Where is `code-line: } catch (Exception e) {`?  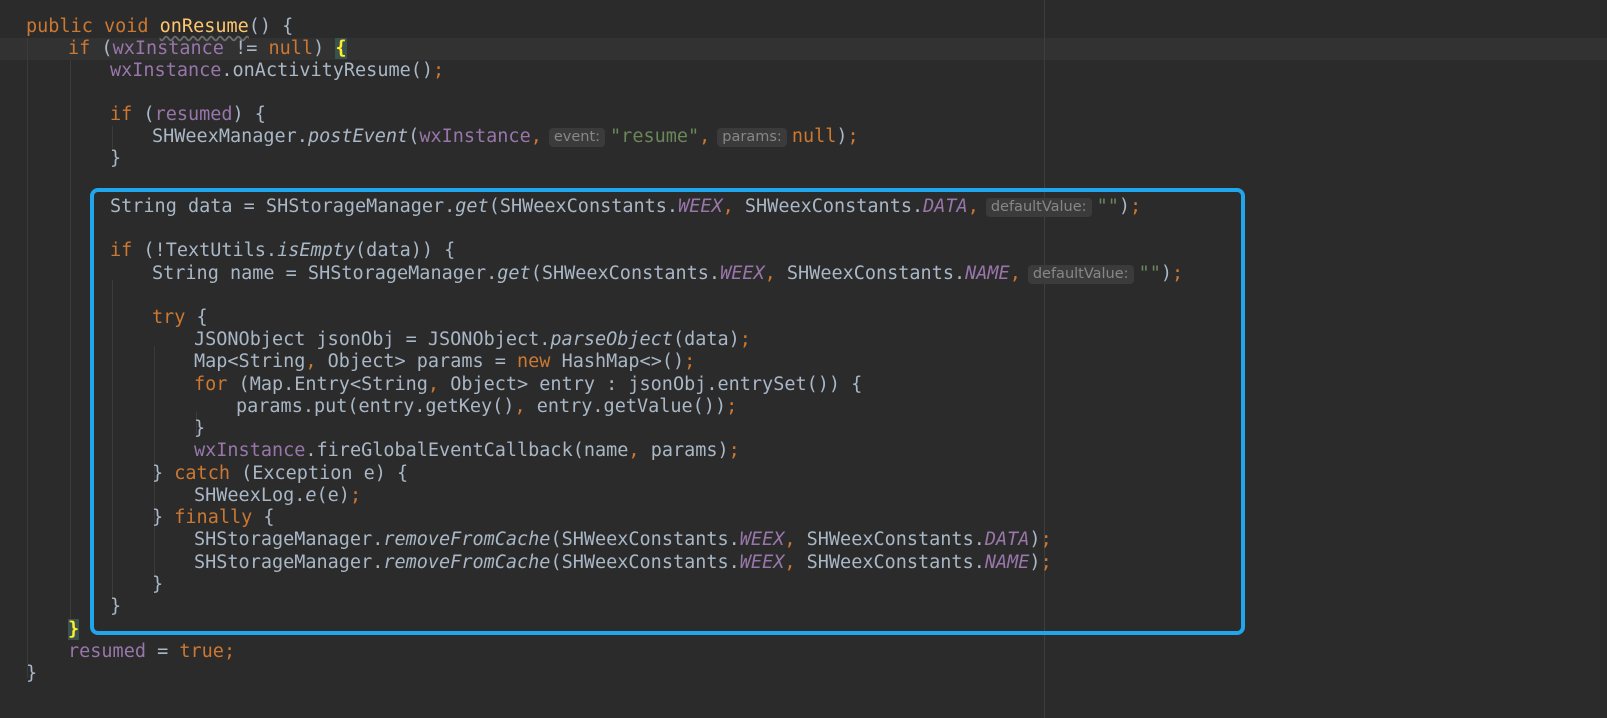
code-line: } catch (Exception e) { is located at coordinates (280, 474).